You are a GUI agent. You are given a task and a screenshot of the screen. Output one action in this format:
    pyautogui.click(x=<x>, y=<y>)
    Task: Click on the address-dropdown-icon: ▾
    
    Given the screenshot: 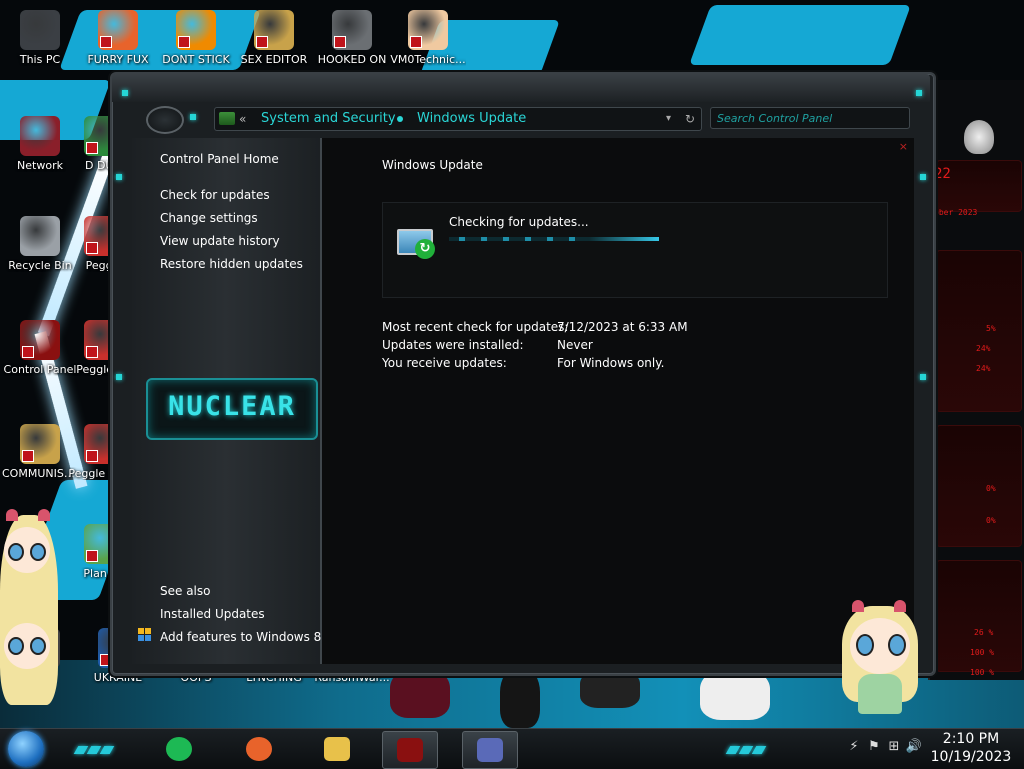 What is the action you would take?
    pyautogui.click(x=668, y=119)
    